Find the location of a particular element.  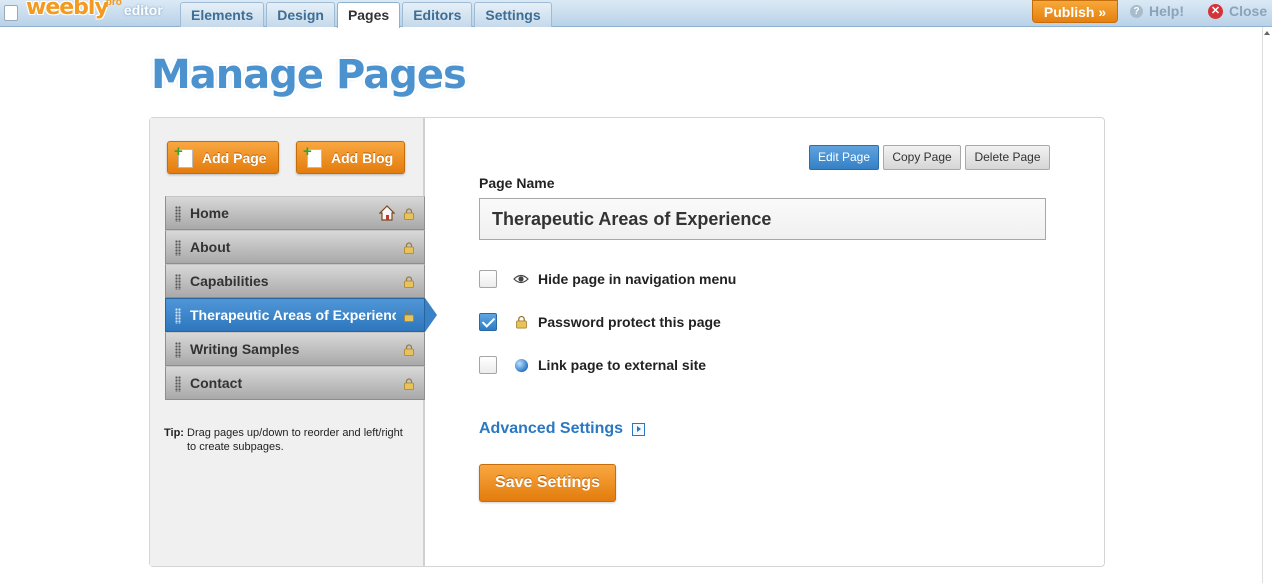

publish-button: Publish » is located at coordinates (1075, 11).